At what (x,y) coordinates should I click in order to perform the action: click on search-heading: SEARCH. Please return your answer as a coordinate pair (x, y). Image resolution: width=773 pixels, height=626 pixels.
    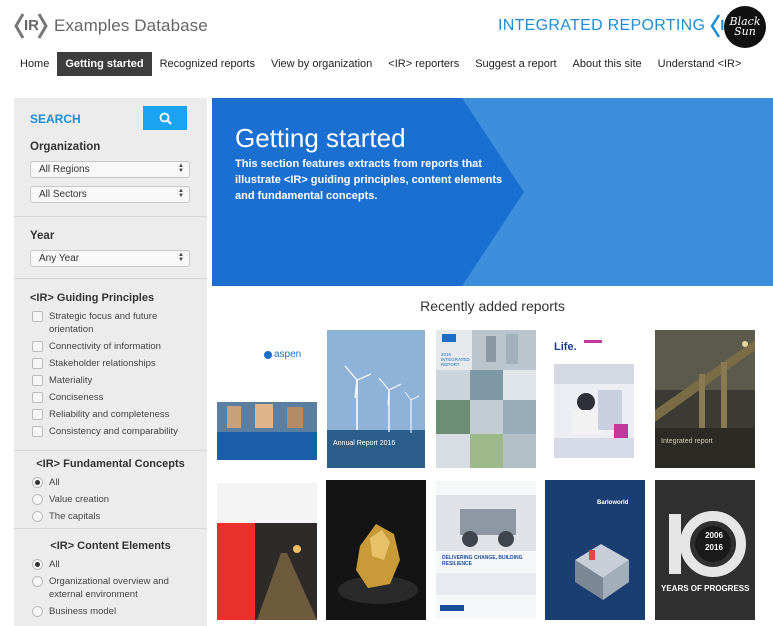
    Looking at the image, I should click on (55, 119).